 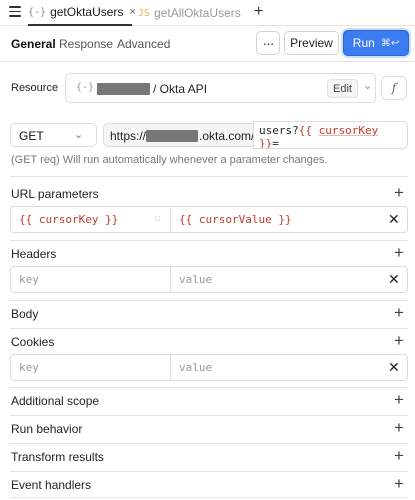 I want to click on header-row: key value ✕, so click(x=209, y=279).